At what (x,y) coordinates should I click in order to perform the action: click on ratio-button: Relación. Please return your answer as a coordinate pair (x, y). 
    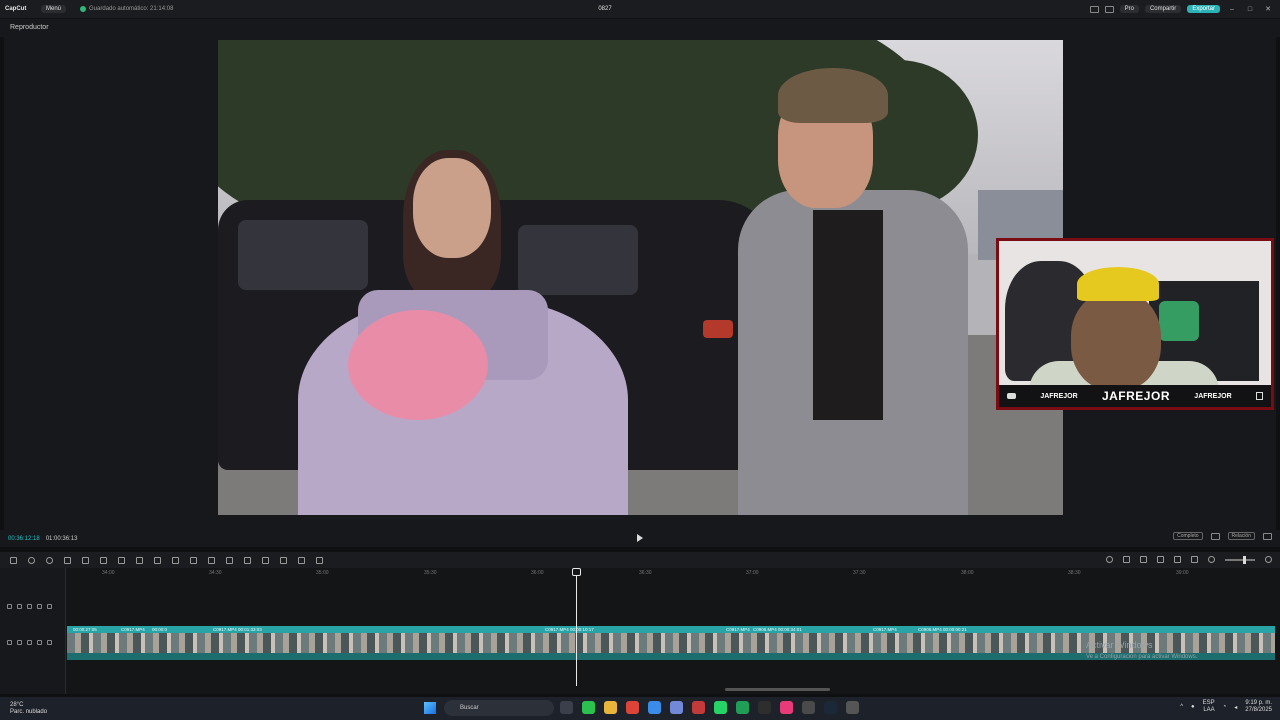
    Looking at the image, I should click on (1241, 536).